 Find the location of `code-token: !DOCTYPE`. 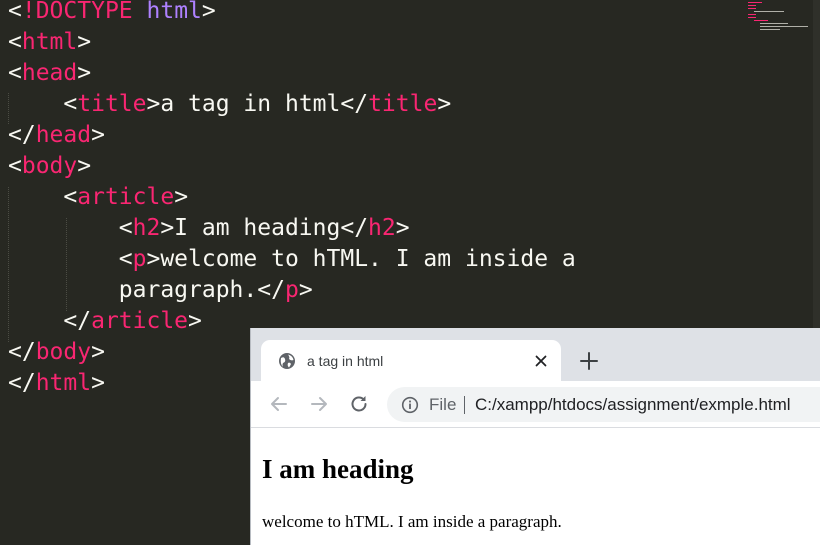

code-token: !DOCTYPE is located at coordinates (77, 12).